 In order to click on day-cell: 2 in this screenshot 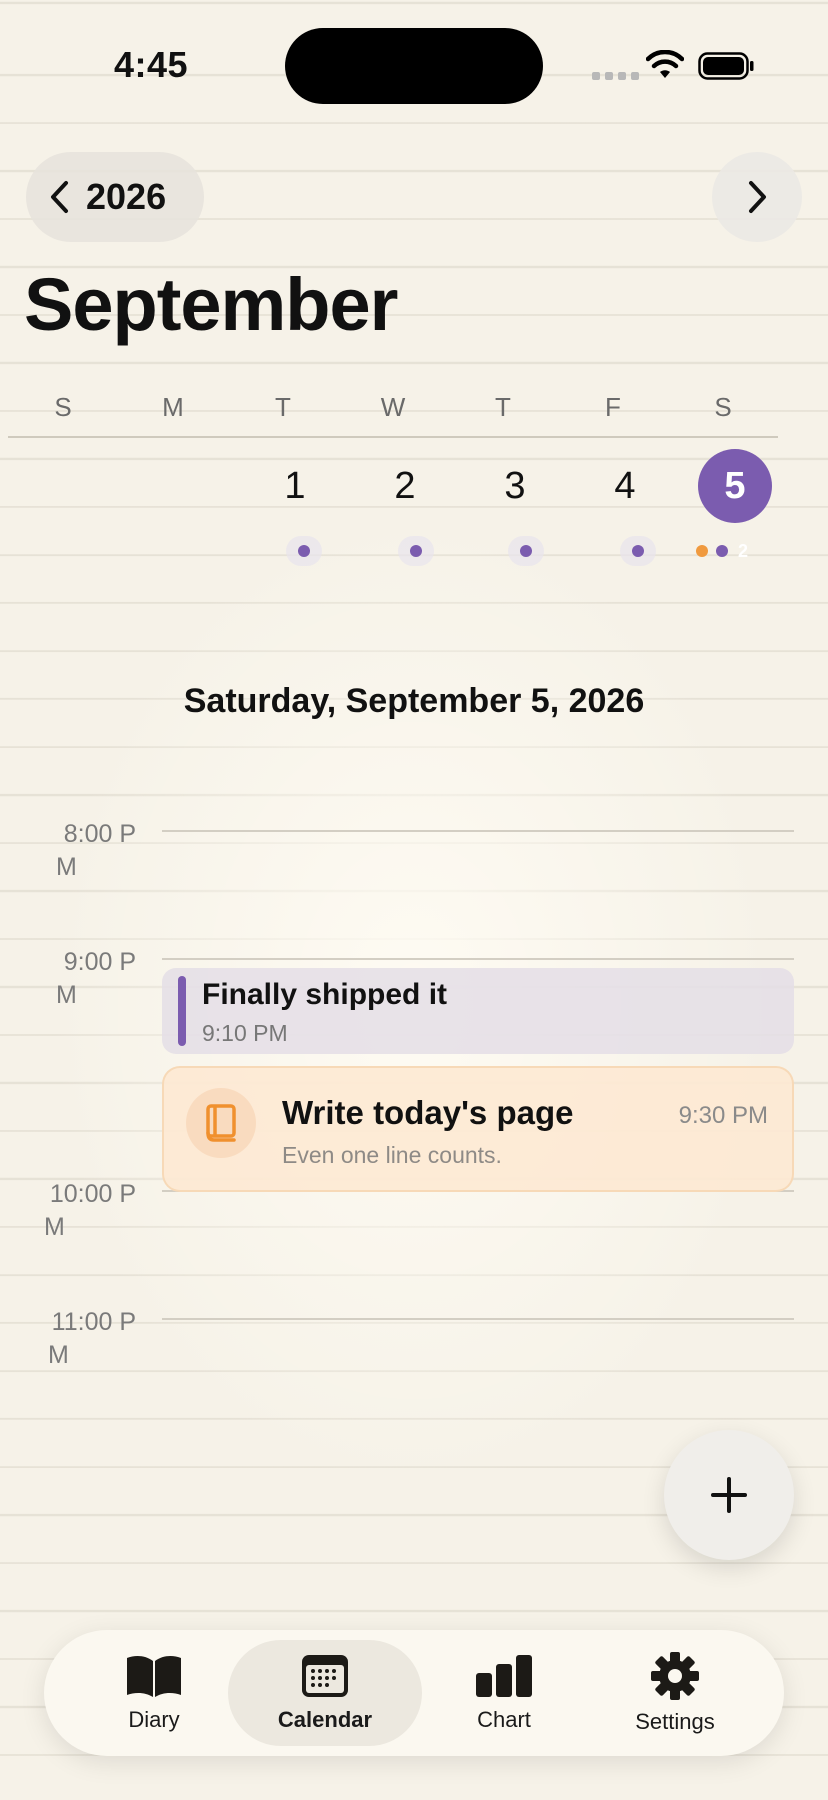, I will do `click(405, 486)`.